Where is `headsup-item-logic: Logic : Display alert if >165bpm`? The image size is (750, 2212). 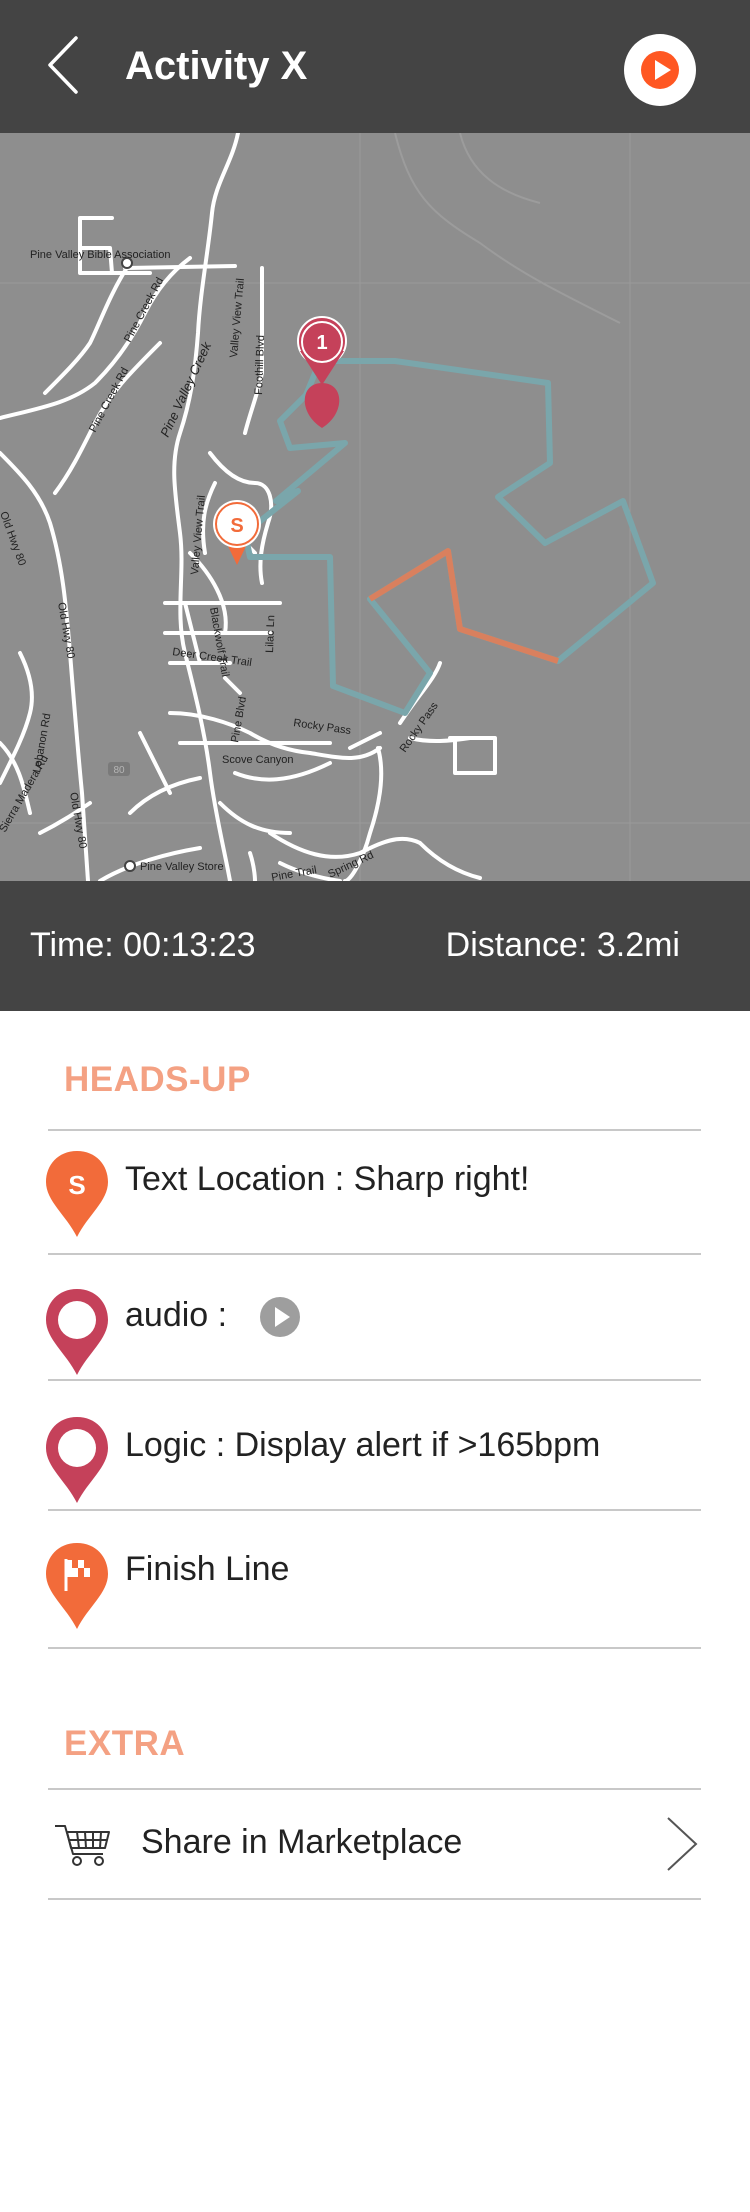
headsup-item-logic: Logic : Display alert if >165bpm is located at coordinates (375, 1445).